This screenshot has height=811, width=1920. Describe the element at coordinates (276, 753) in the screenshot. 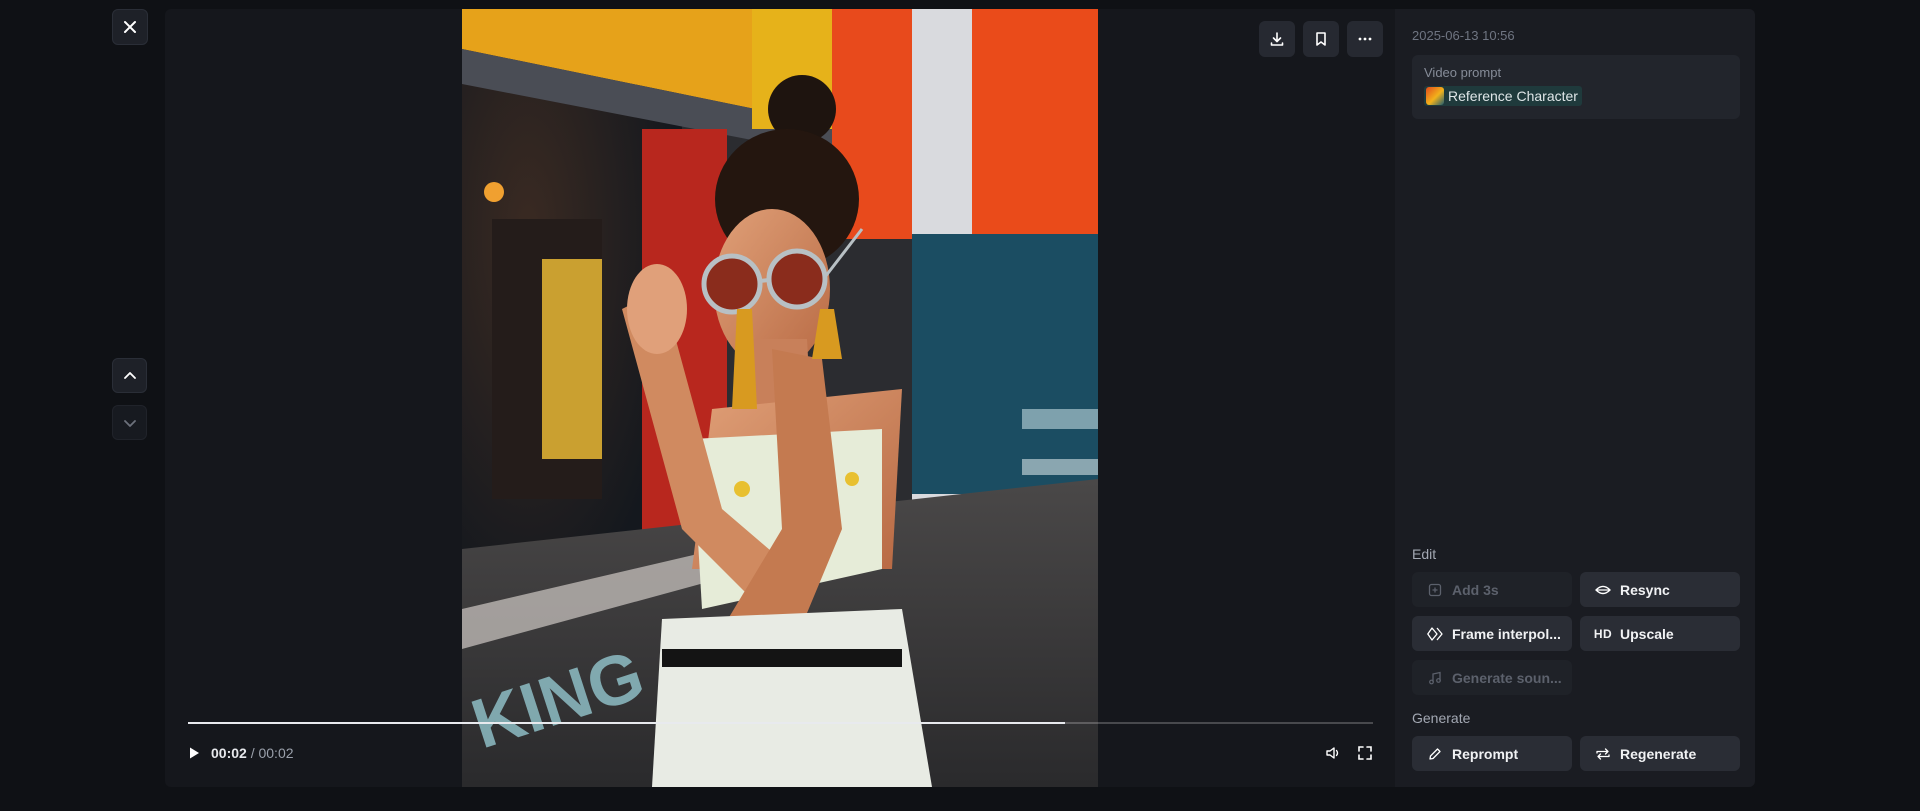

I see `duration: 00:02` at that location.